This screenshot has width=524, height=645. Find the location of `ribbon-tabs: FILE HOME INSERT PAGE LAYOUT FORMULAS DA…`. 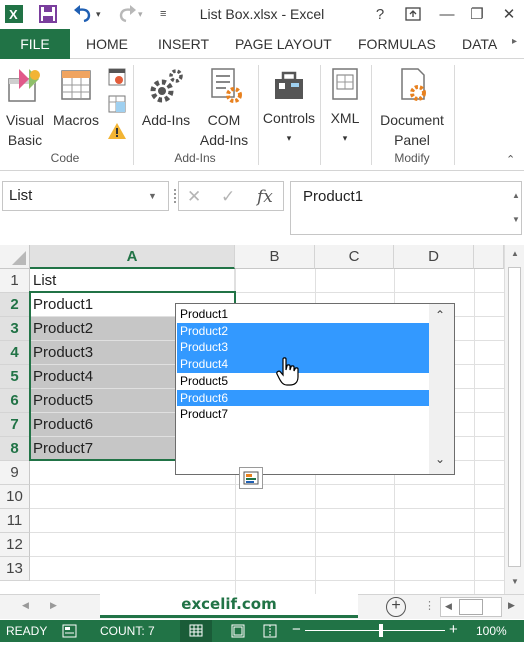

ribbon-tabs: FILE HOME INSERT PAGE LAYOUT FORMULAS DA… is located at coordinates (262, 44).